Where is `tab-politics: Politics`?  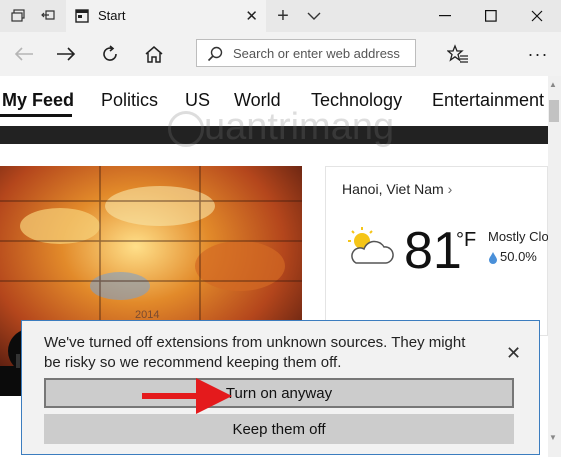 tab-politics: Politics is located at coordinates (129, 100).